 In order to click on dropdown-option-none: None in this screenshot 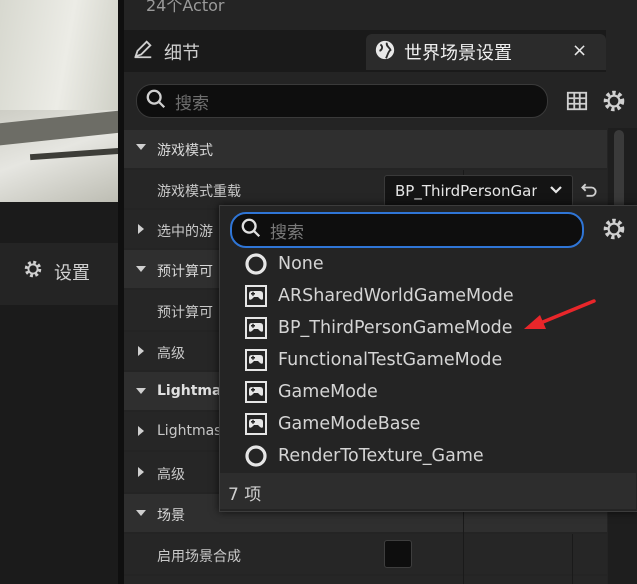, I will do `click(284, 264)`.